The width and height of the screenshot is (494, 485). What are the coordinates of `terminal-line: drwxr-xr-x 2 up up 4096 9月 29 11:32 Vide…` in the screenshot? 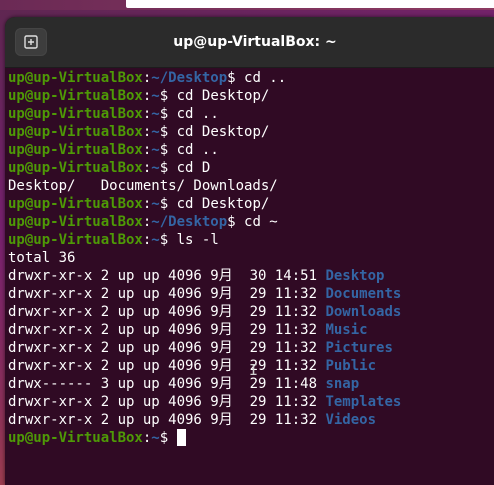 It's located at (251, 420).